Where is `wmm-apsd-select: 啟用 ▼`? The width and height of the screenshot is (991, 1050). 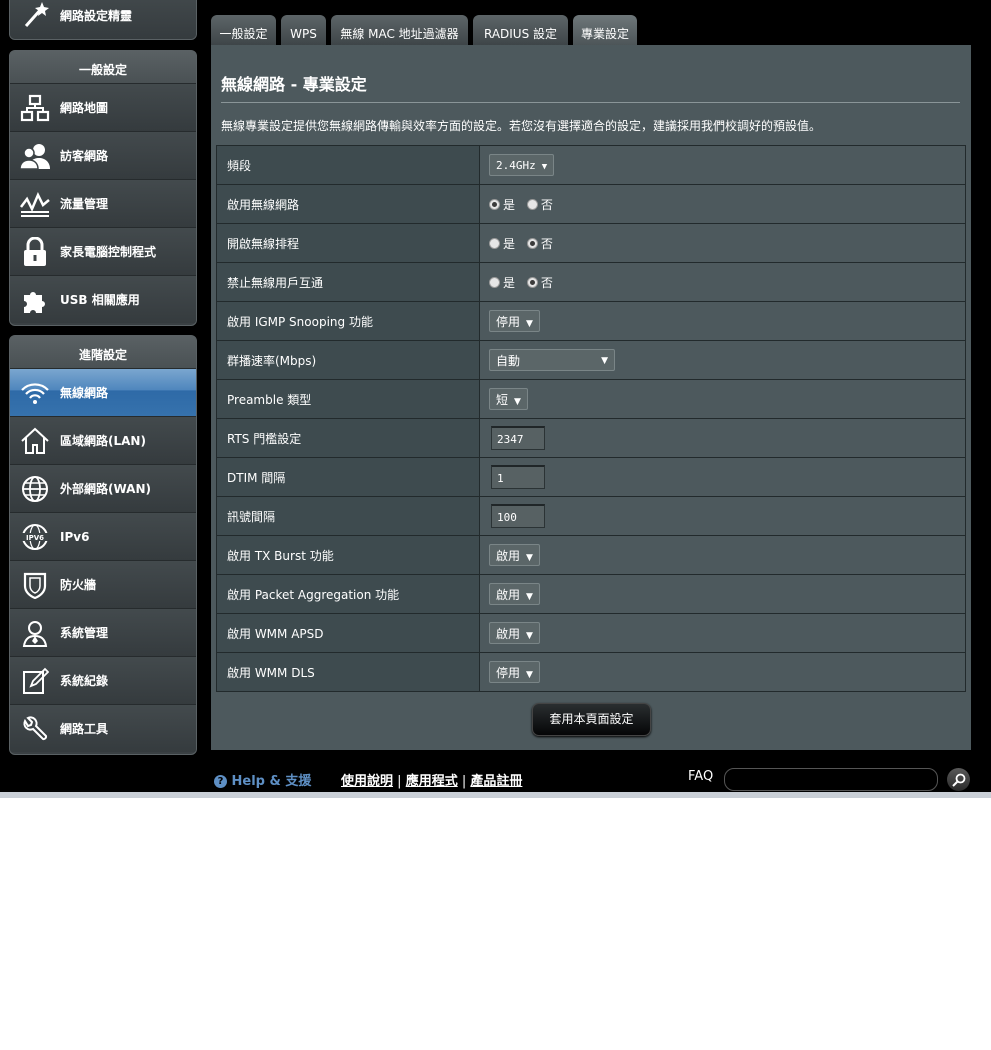 wmm-apsd-select: 啟用 ▼ is located at coordinates (514, 633).